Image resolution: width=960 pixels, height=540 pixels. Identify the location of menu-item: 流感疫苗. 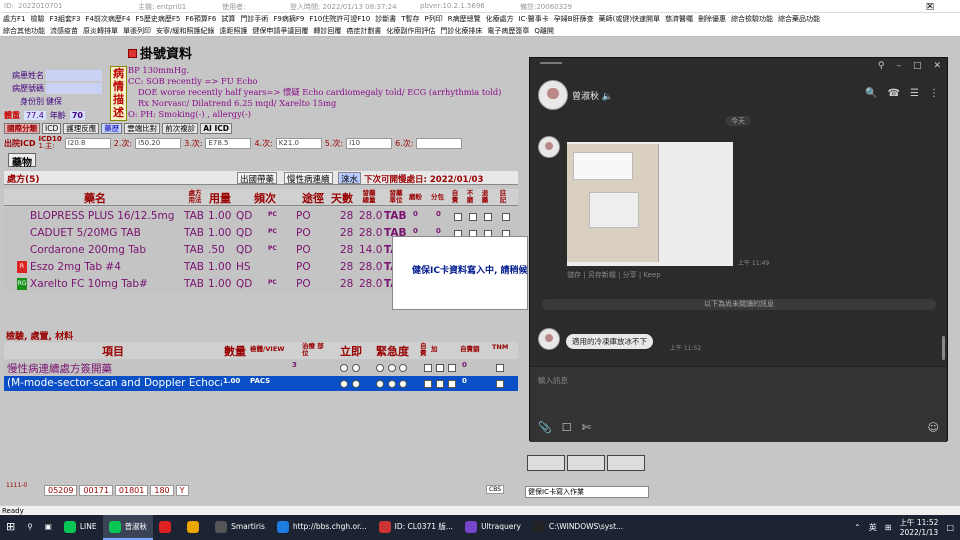
(64, 31).